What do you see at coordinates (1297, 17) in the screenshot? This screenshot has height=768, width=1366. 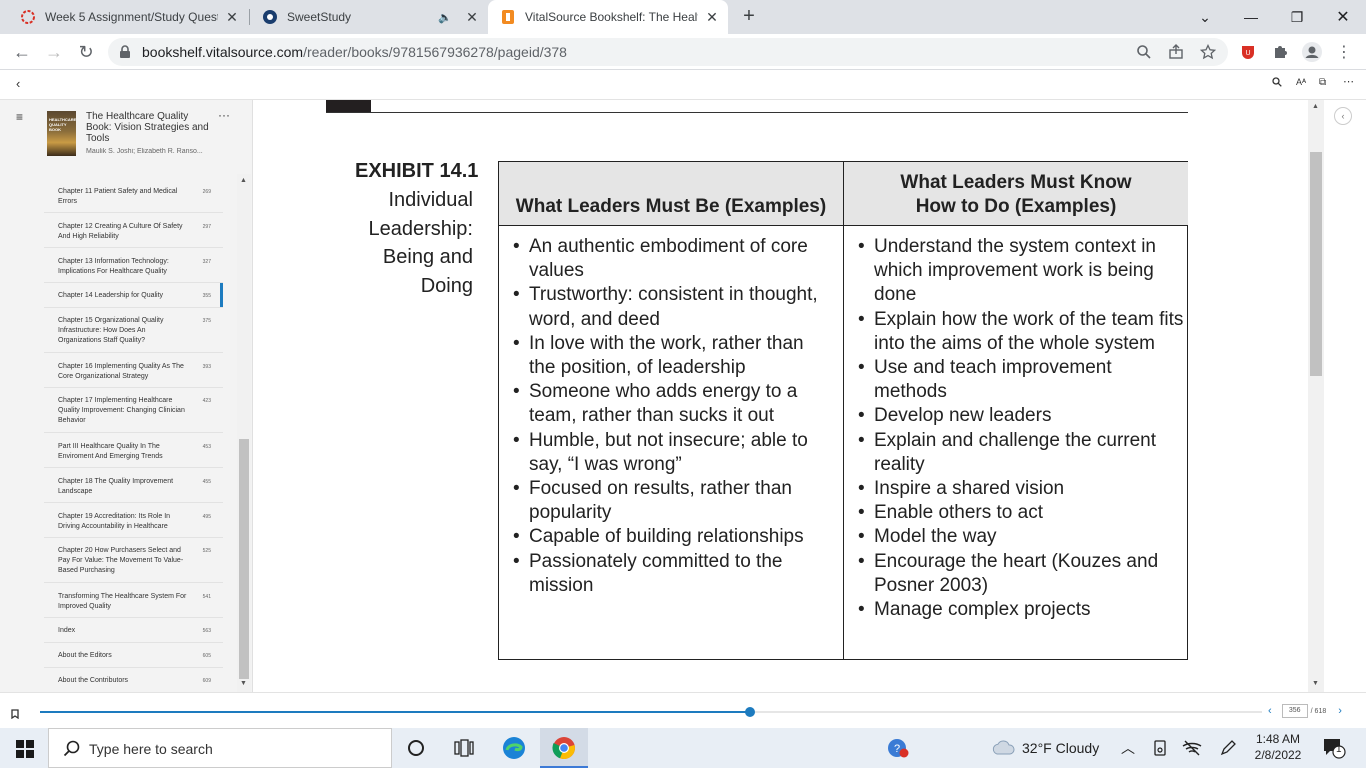 I see `restore-button: ❐` at bounding box center [1297, 17].